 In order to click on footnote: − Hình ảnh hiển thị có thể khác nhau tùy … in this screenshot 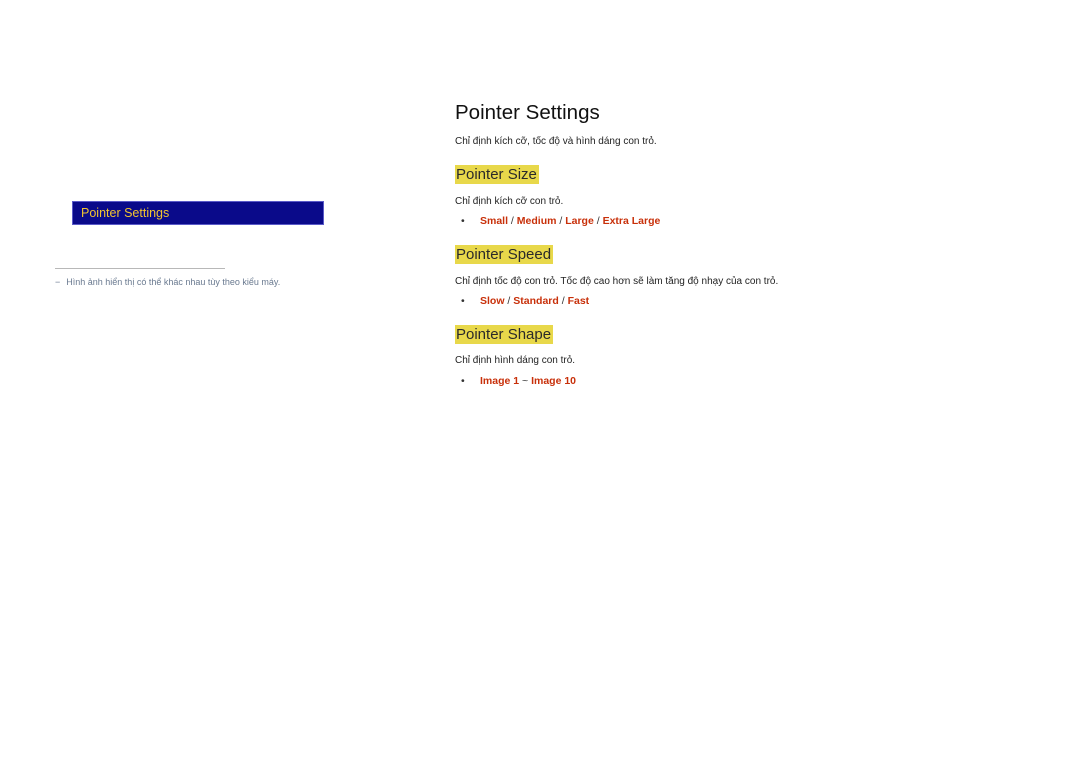, I will do `click(167, 282)`.